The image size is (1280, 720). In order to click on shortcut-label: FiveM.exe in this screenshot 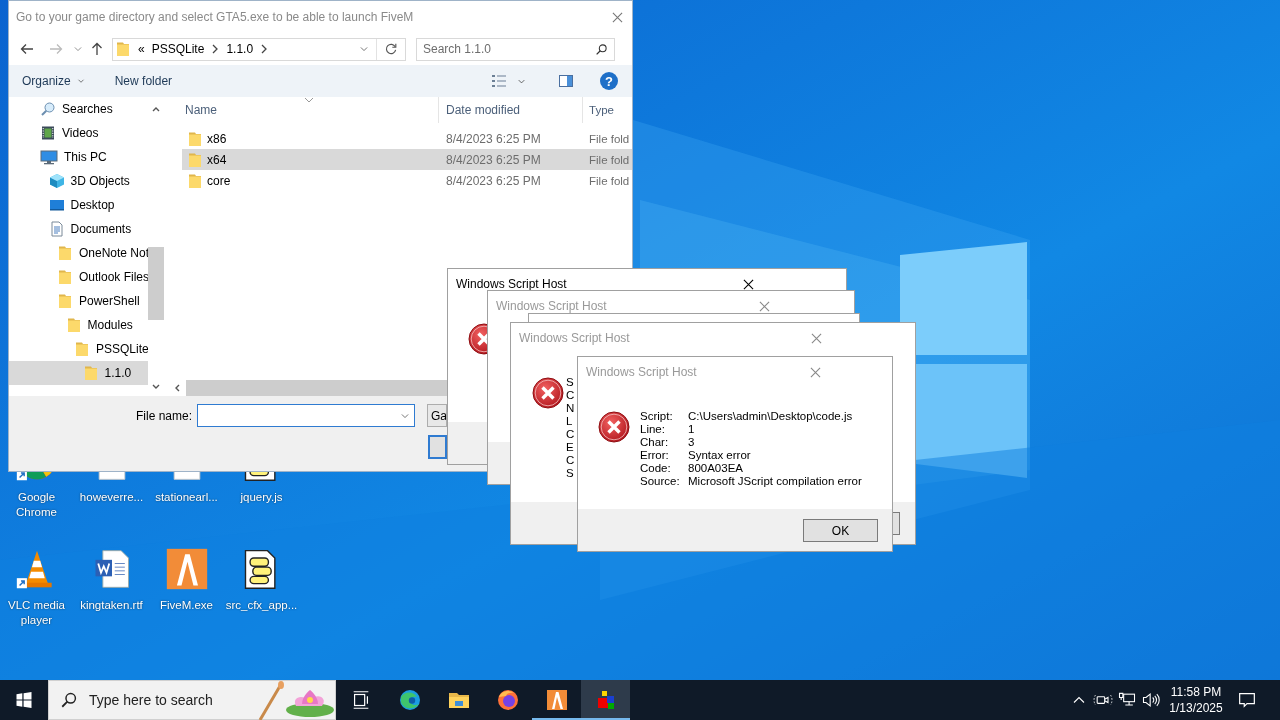, I will do `click(186, 605)`.